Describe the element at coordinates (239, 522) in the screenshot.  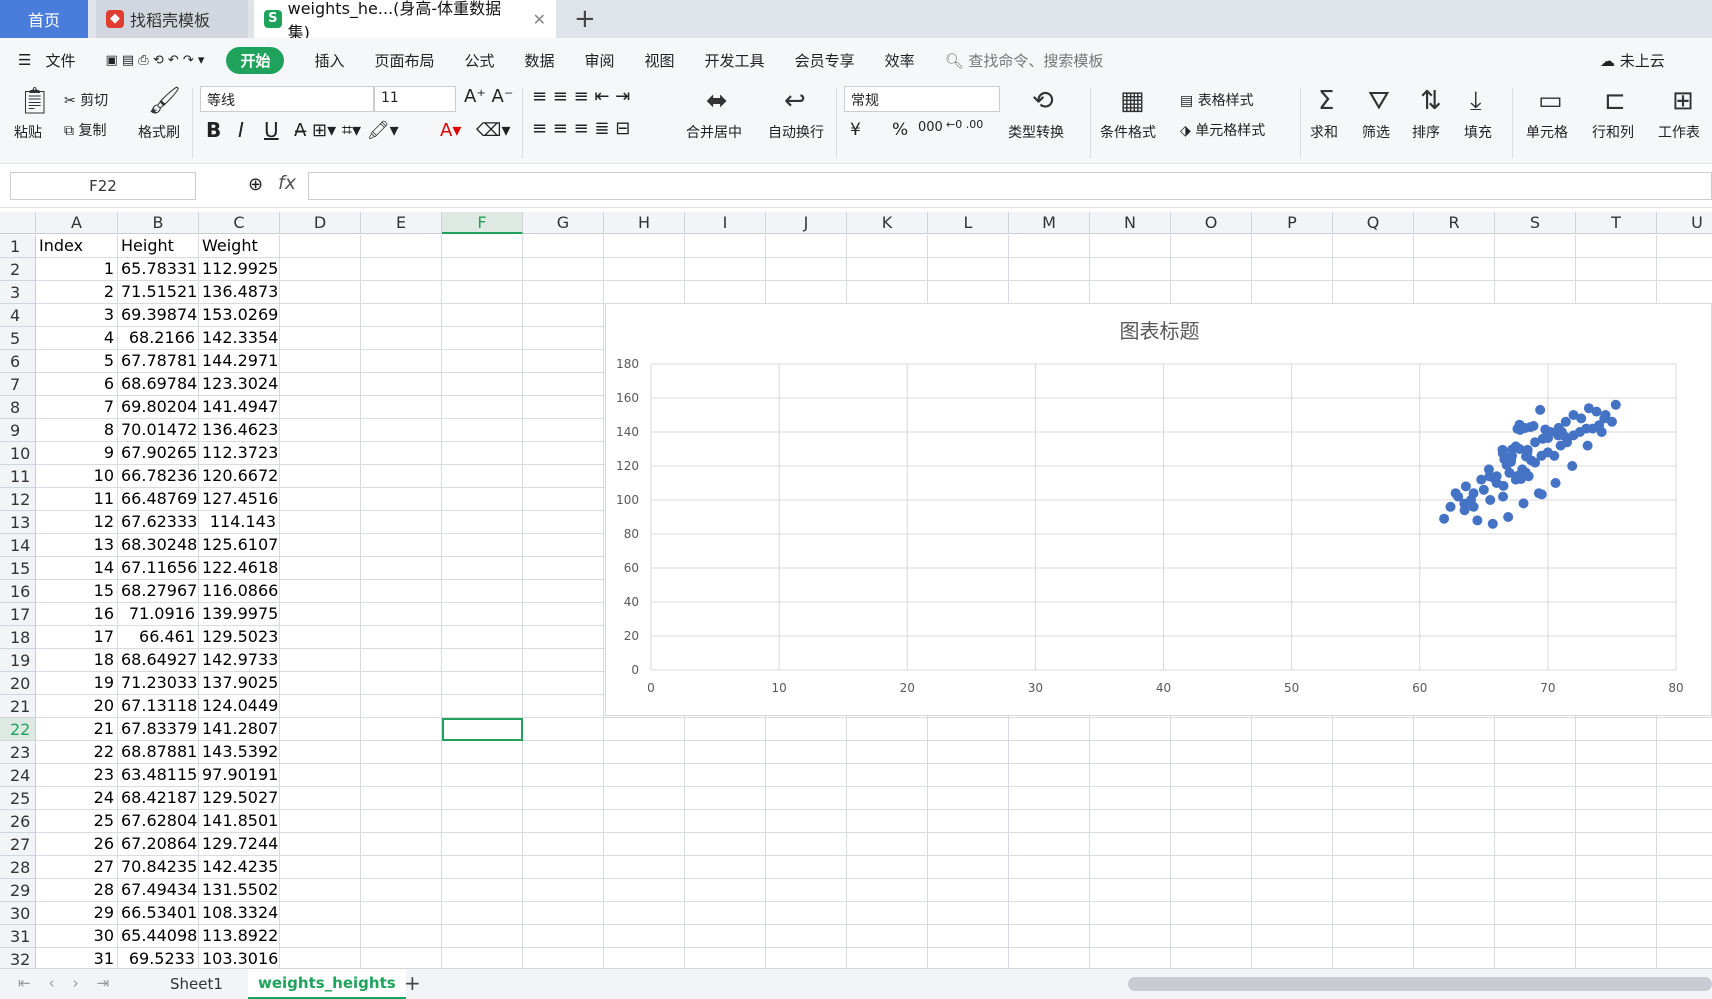
I see `cell-c13: 114.143` at that location.